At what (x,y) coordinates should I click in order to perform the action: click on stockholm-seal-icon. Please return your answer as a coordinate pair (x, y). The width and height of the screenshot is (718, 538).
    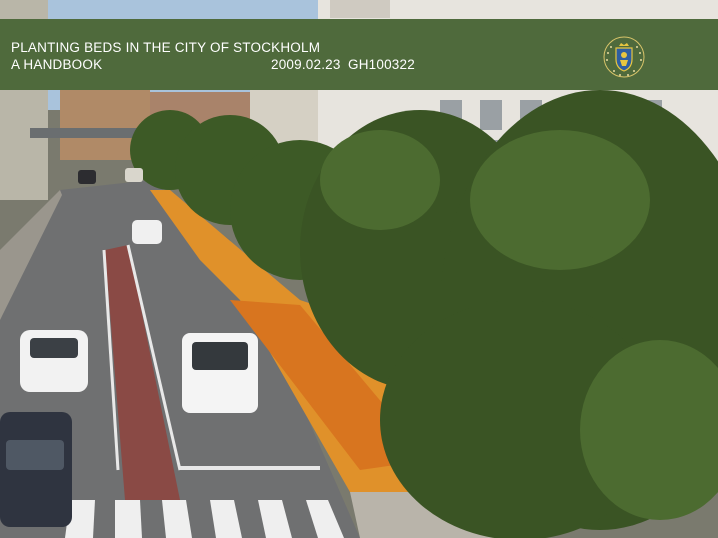
    Looking at the image, I should click on (624, 57).